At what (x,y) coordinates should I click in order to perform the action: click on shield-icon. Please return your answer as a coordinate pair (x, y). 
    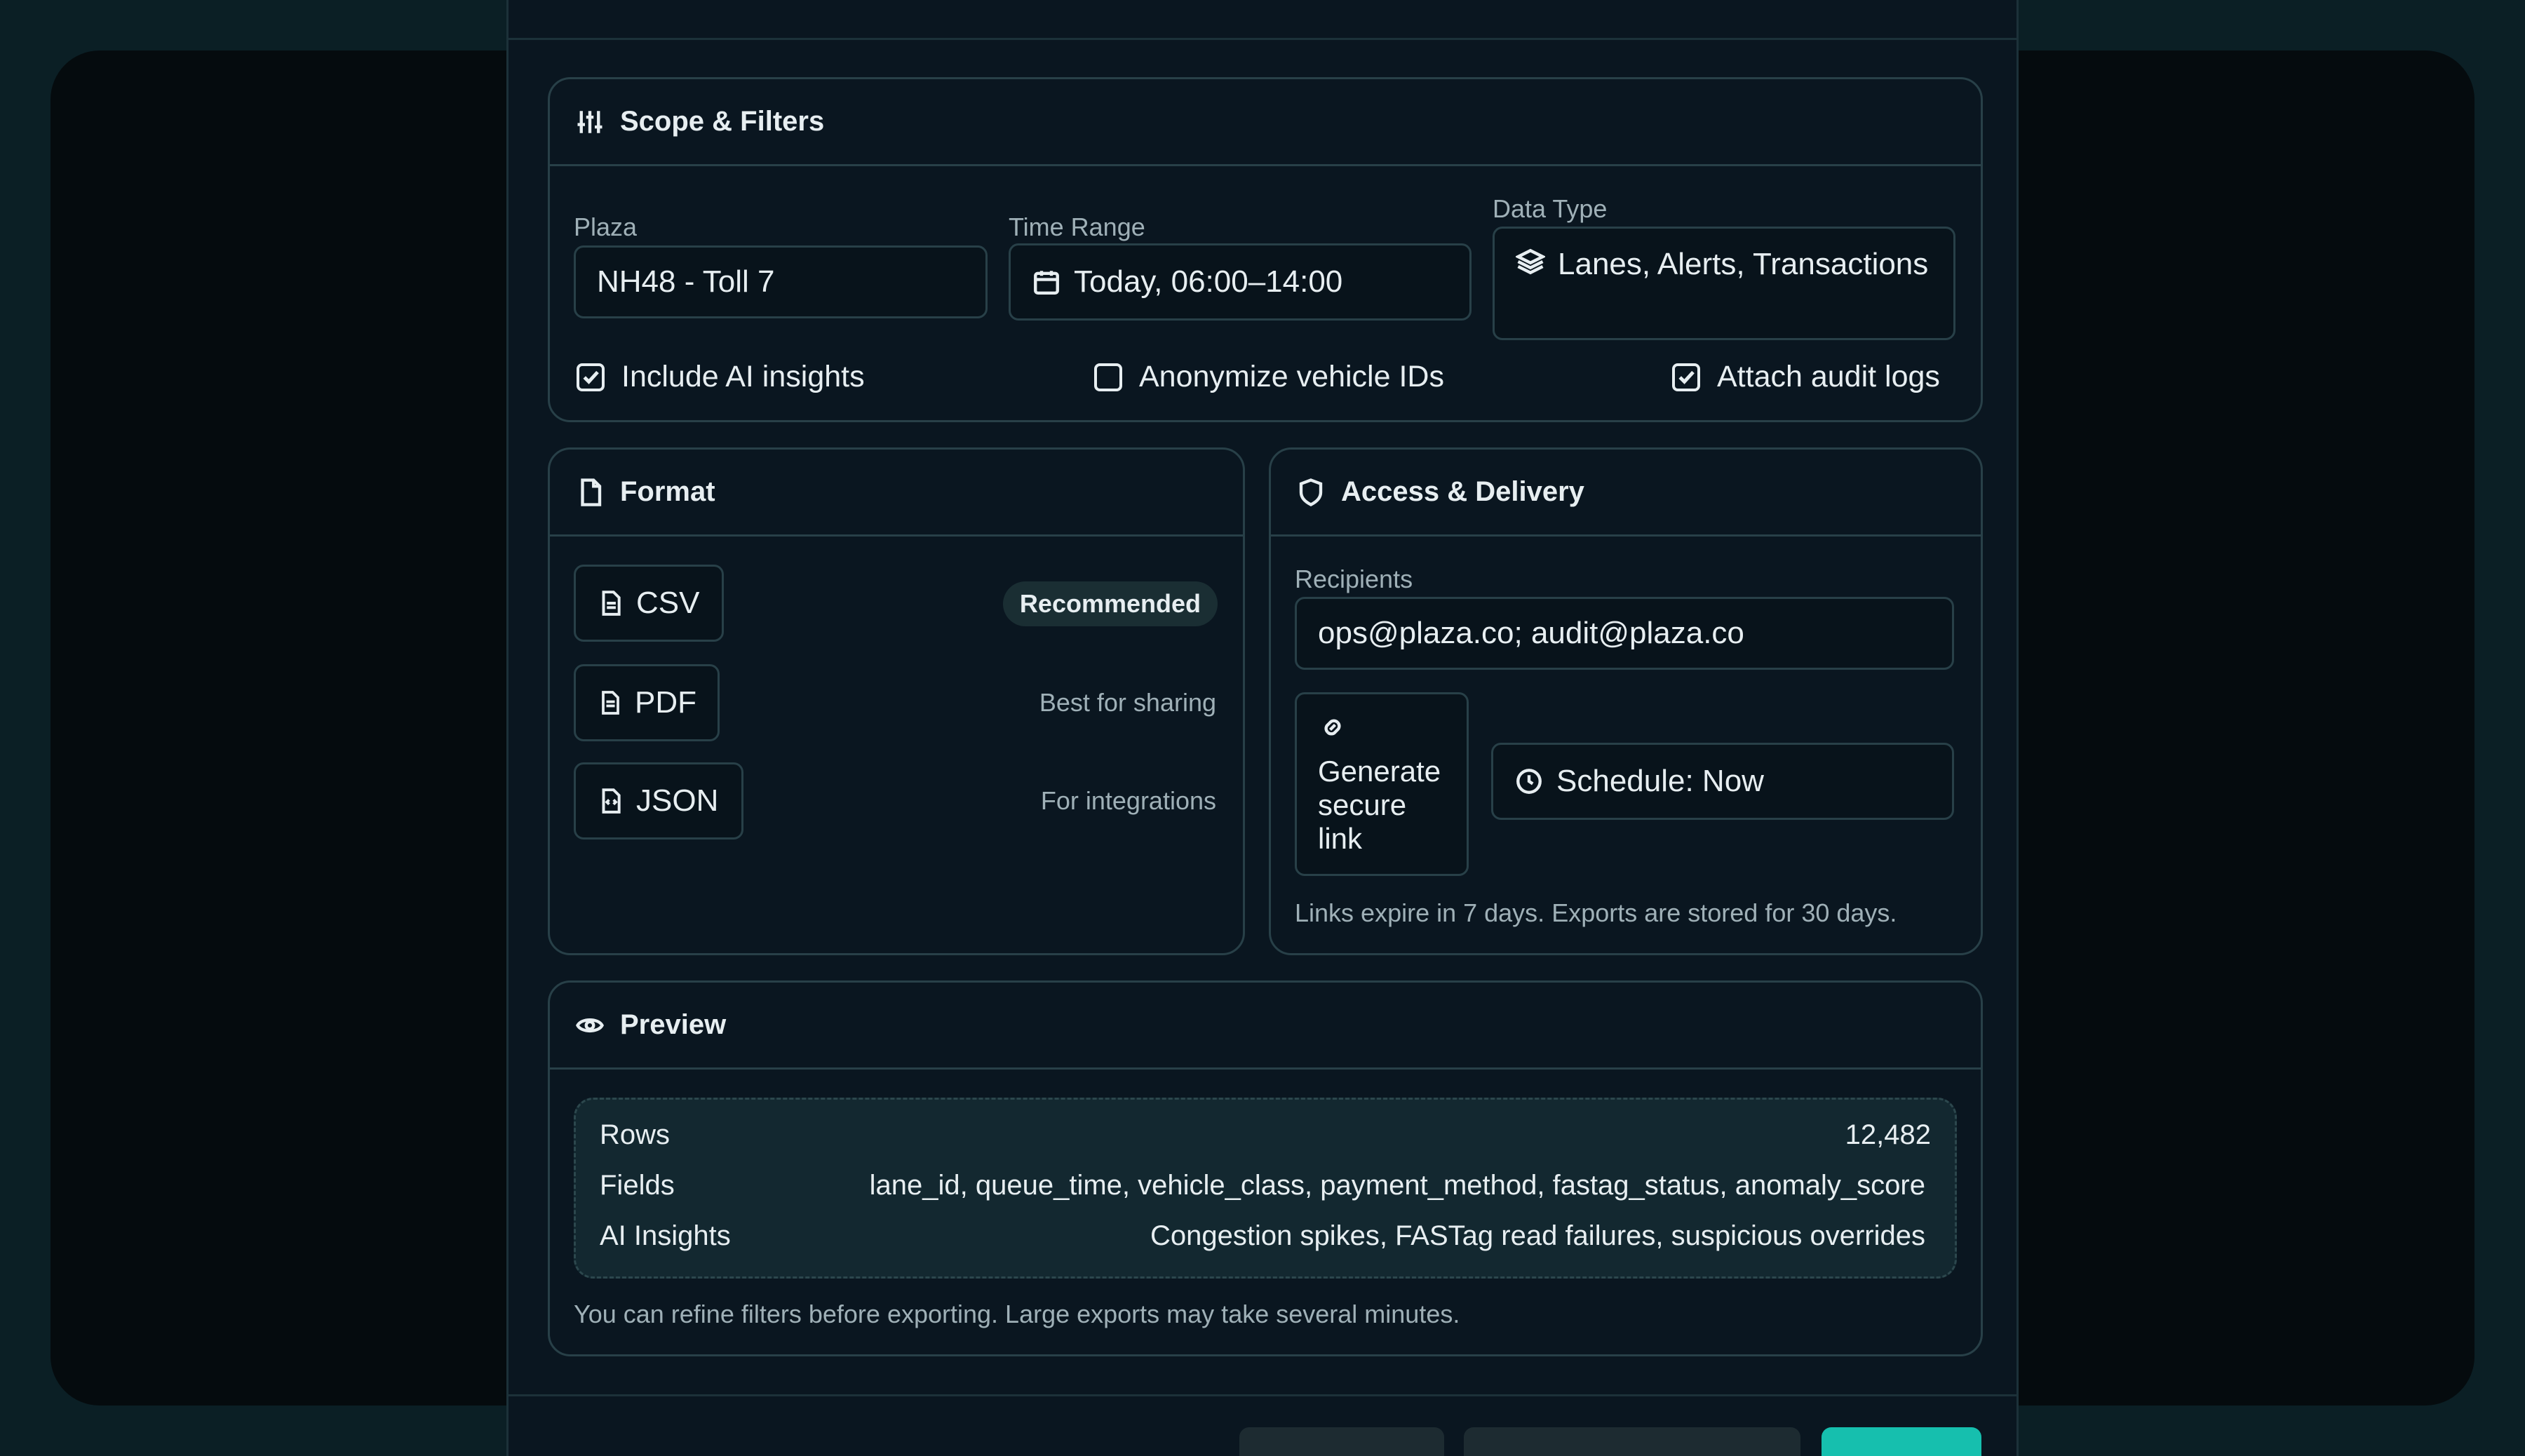
    Looking at the image, I should click on (1311, 492).